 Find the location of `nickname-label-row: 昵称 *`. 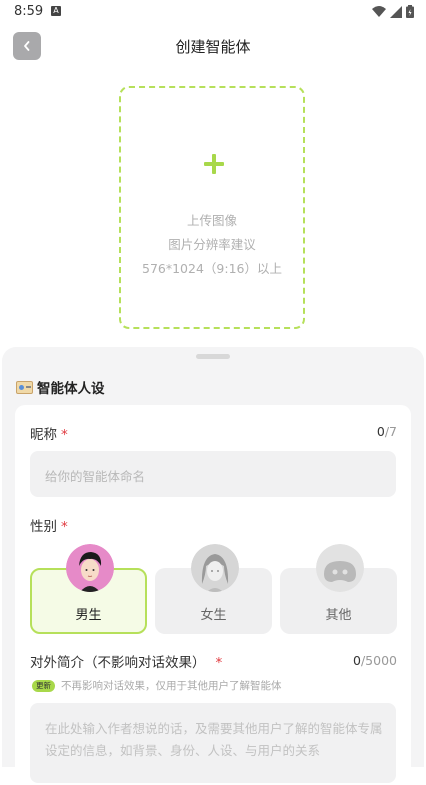

nickname-label-row: 昵称 * is located at coordinates (49, 433).